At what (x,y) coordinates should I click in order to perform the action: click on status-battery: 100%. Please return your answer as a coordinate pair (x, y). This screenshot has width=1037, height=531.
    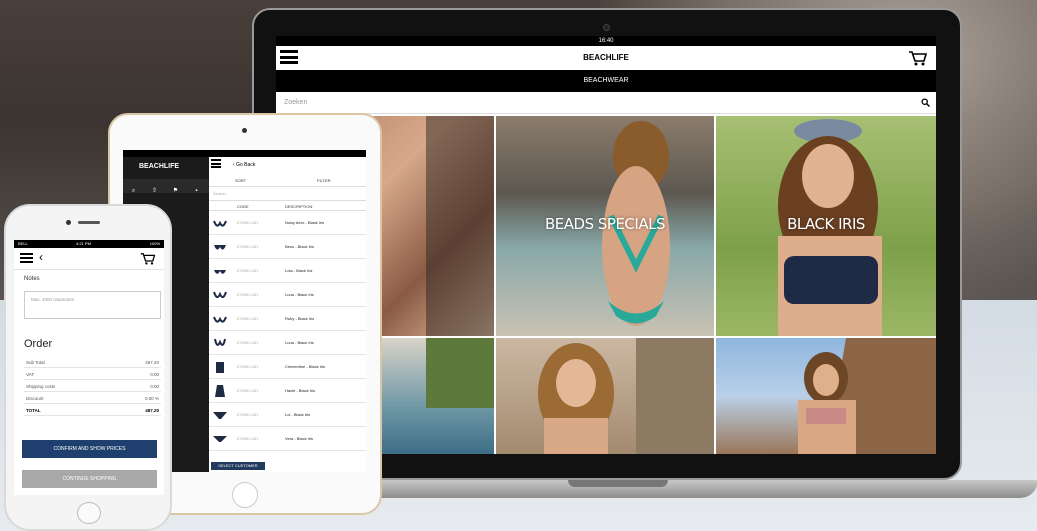
    Looking at the image, I should click on (154, 243).